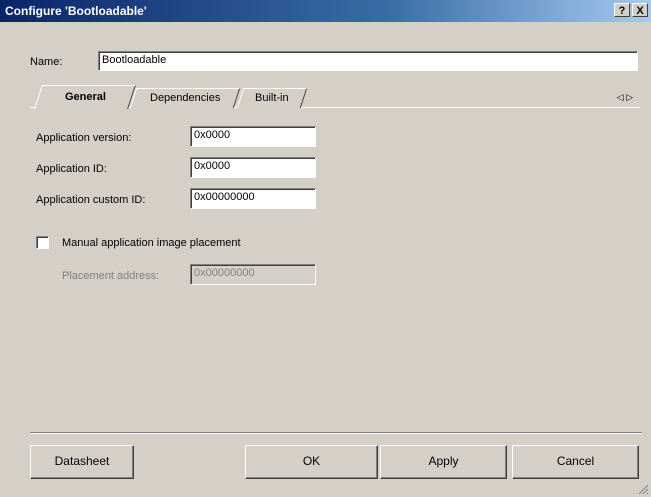 The width and height of the screenshot is (651, 497). What do you see at coordinates (620, 97) in the screenshot?
I see `tab-scroll-left-icon: ◁` at bounding box center [620, 97].